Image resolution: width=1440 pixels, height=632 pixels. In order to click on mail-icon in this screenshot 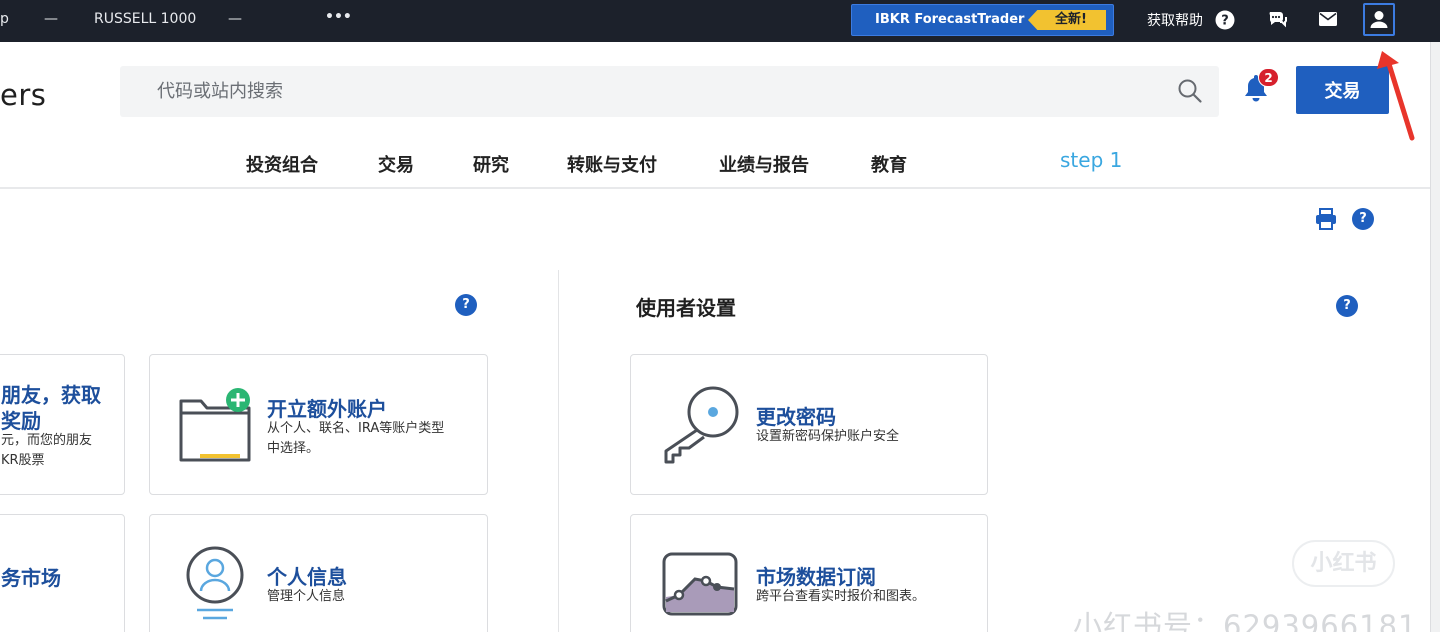, I will do `click(1328, 19)`.